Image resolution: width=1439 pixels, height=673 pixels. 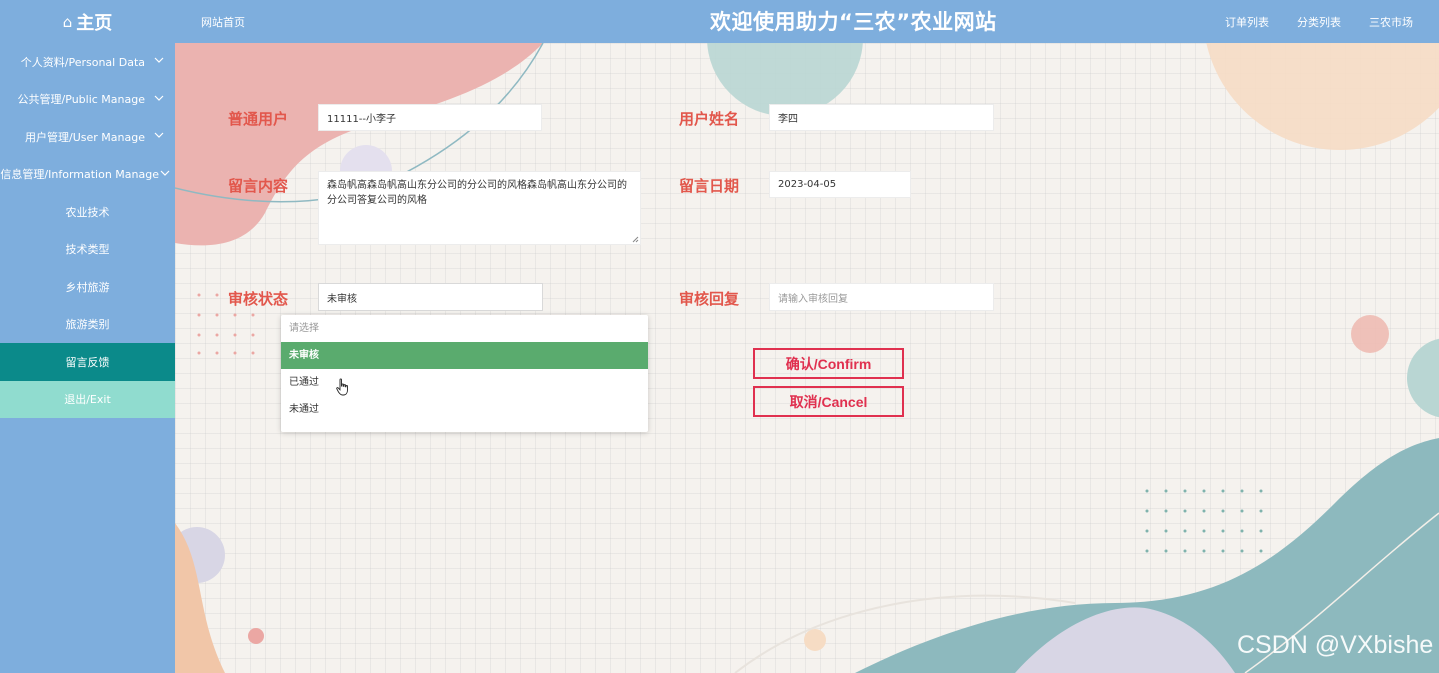 I want to click on status-dropdown: 请选择 未审核 已通过 未通过, so click(x=464, y=373).